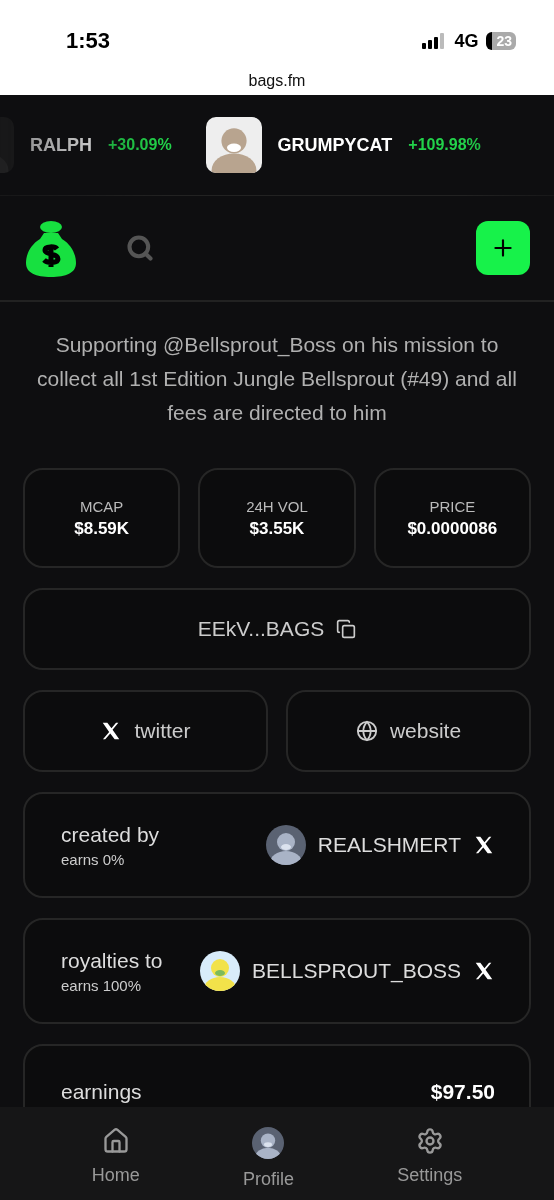  What do you see at coordinates (51, 248) in the screenshot?
I see `money-bag-icon` at bounding box center [51, 248].